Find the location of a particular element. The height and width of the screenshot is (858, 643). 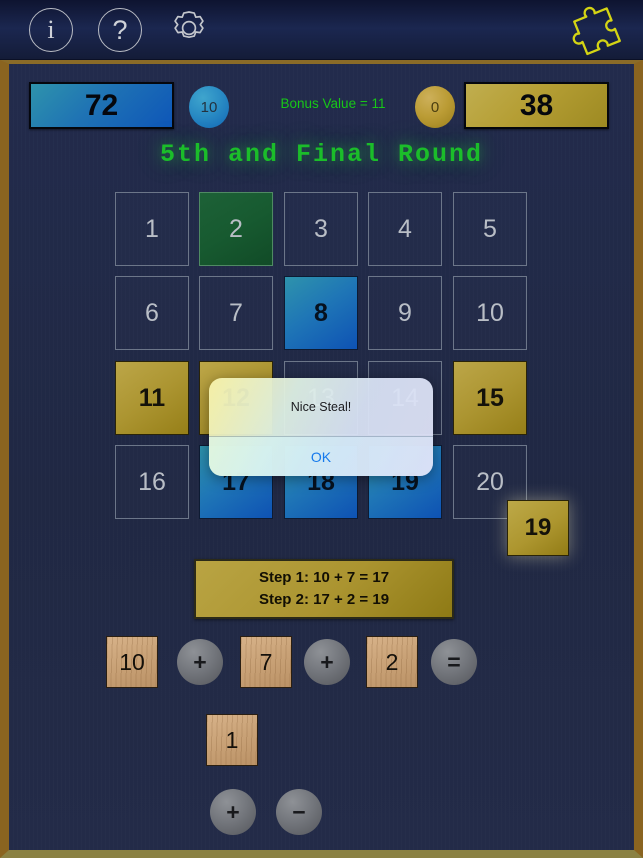

score-row: 72 10 Bonus Value = 11 0 38 is located at coordinates (321, 105).